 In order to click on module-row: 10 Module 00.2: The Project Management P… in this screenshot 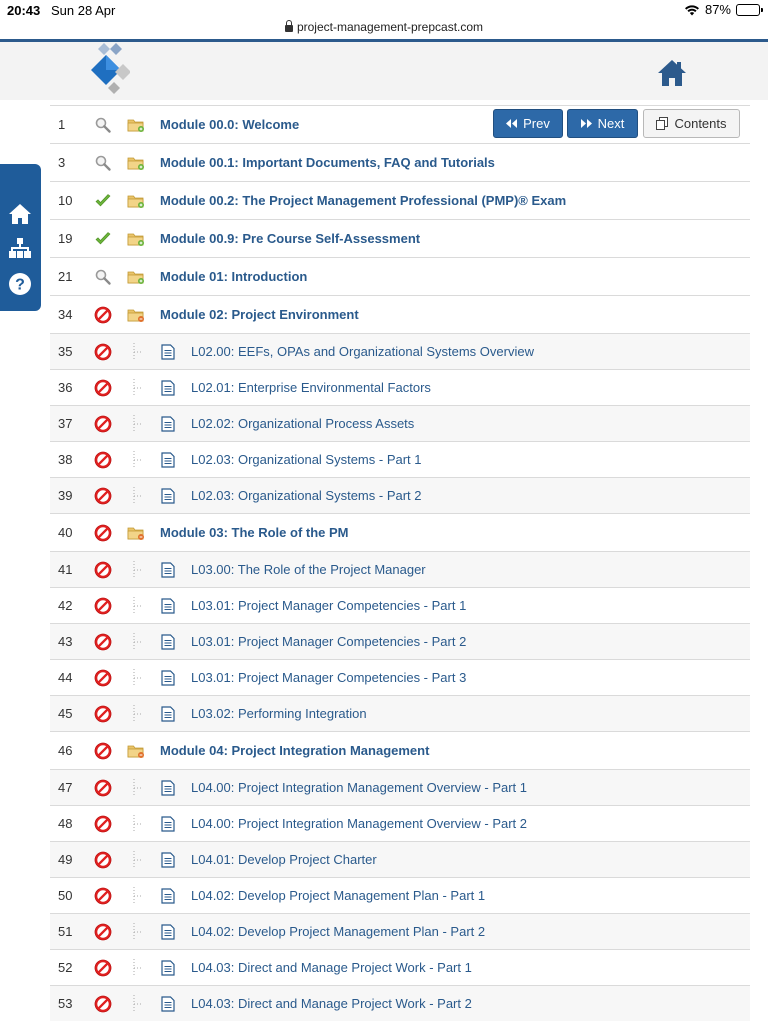, I will do `click(400, 200)`.